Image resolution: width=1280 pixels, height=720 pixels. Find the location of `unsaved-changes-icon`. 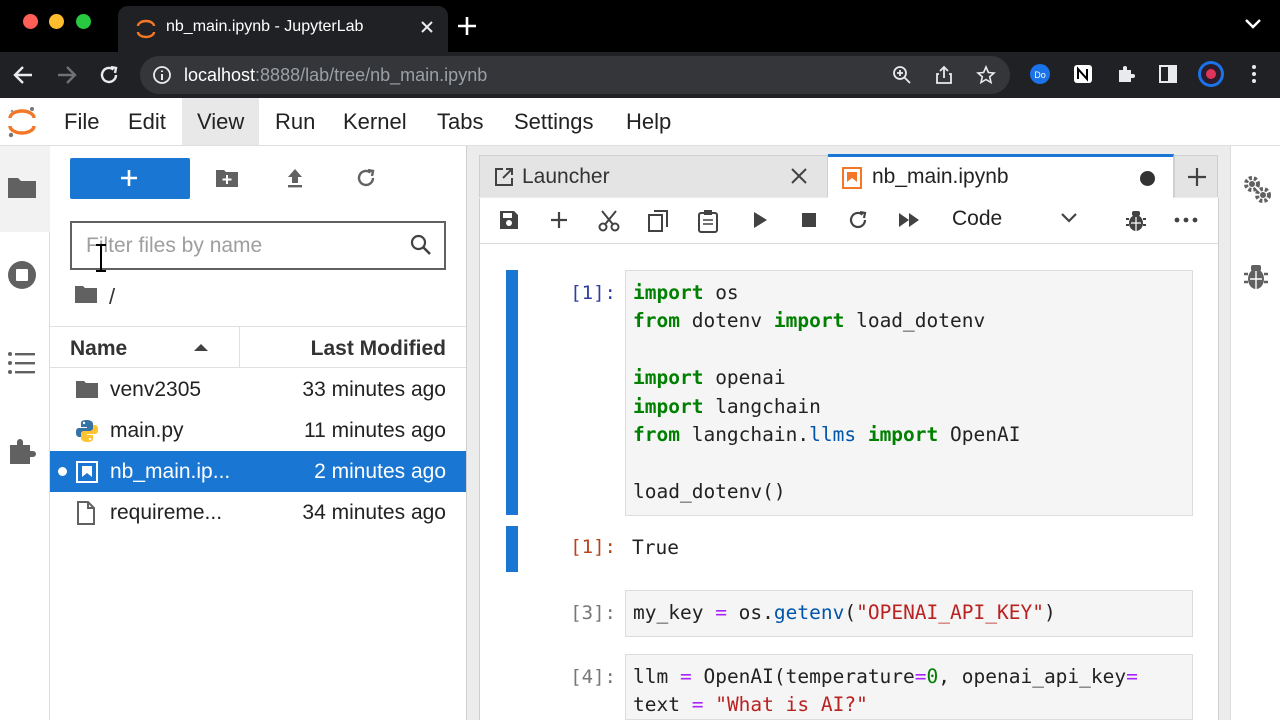

unsaved-changes-icon is located at coordinates (1147, 178).